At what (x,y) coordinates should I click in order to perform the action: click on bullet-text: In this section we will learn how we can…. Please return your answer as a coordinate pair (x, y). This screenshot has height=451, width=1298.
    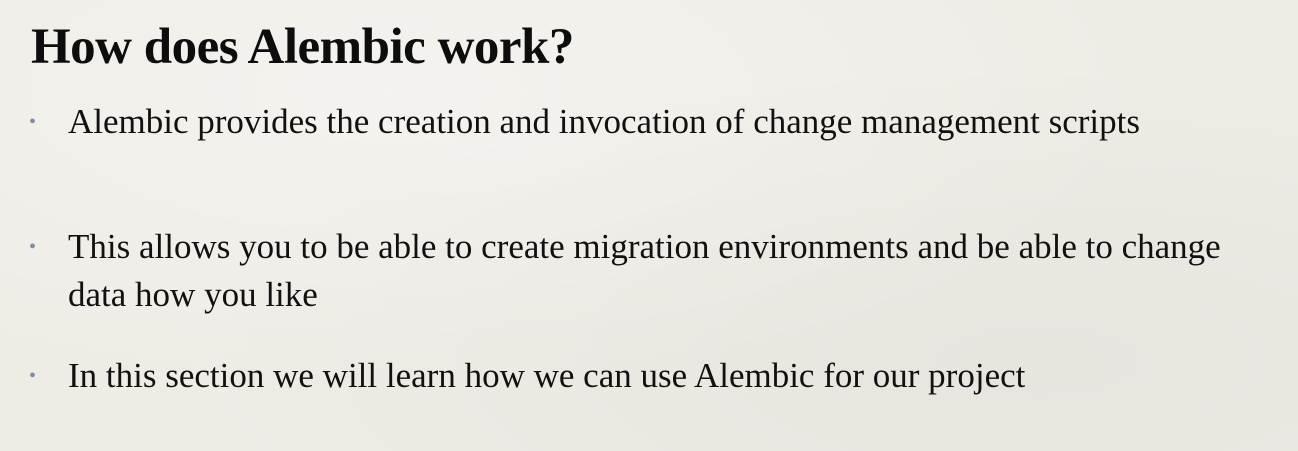
    Looking at the image, I should click on (547, 375).